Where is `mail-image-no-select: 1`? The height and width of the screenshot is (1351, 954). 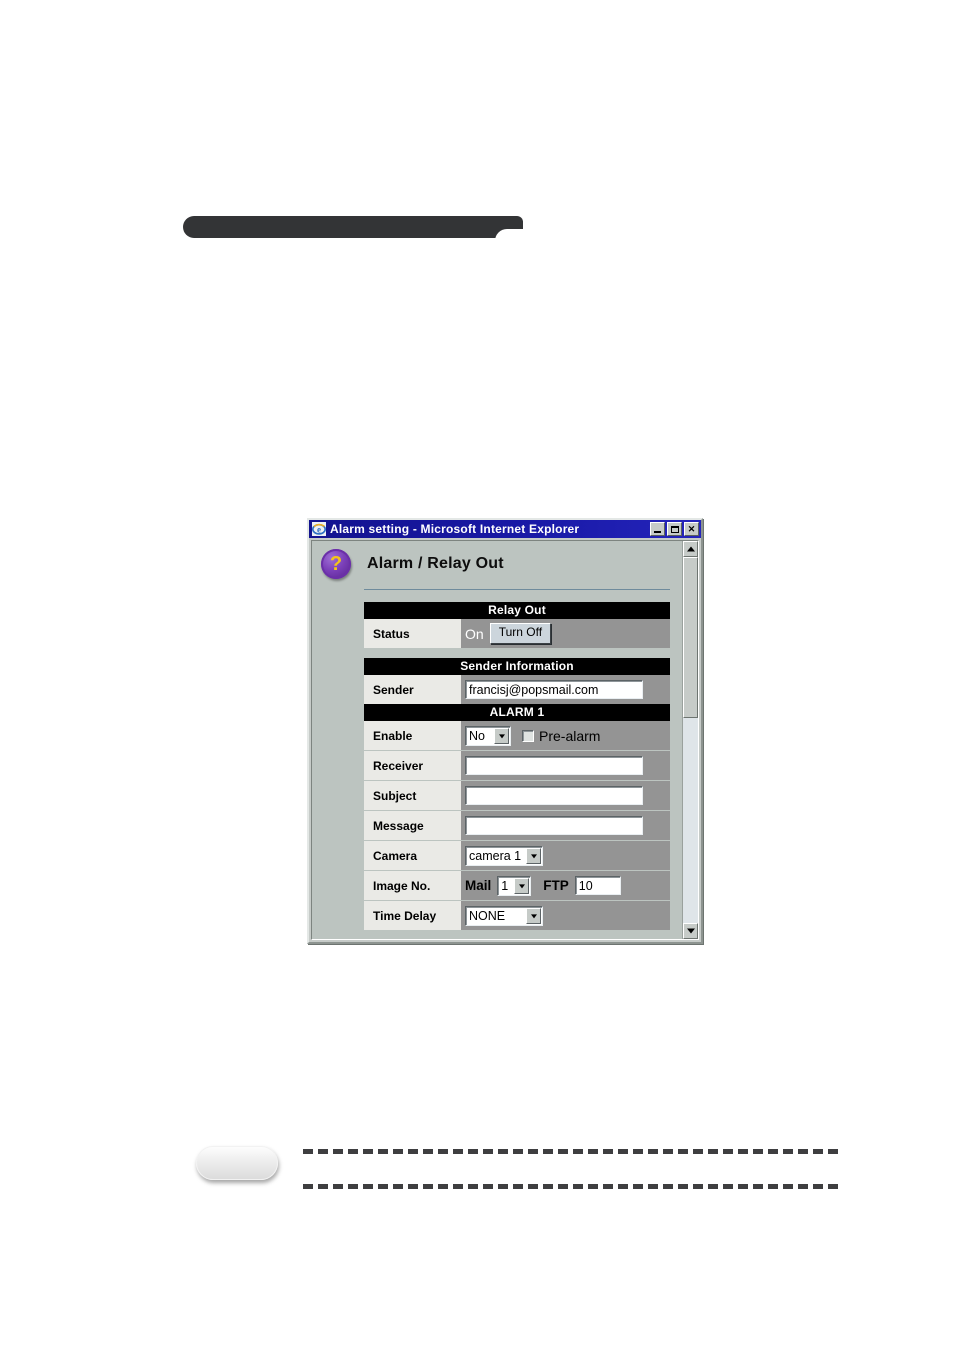
mail-image-no-select: 1 is located at coordinates (514, 885).